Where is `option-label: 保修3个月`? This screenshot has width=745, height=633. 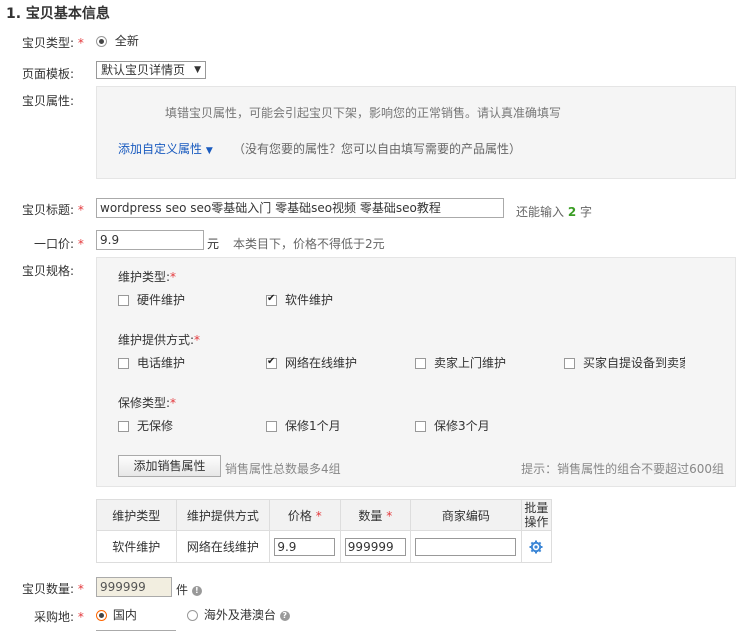
option-label: 保修3个月 is located at coordinates (462, 426).